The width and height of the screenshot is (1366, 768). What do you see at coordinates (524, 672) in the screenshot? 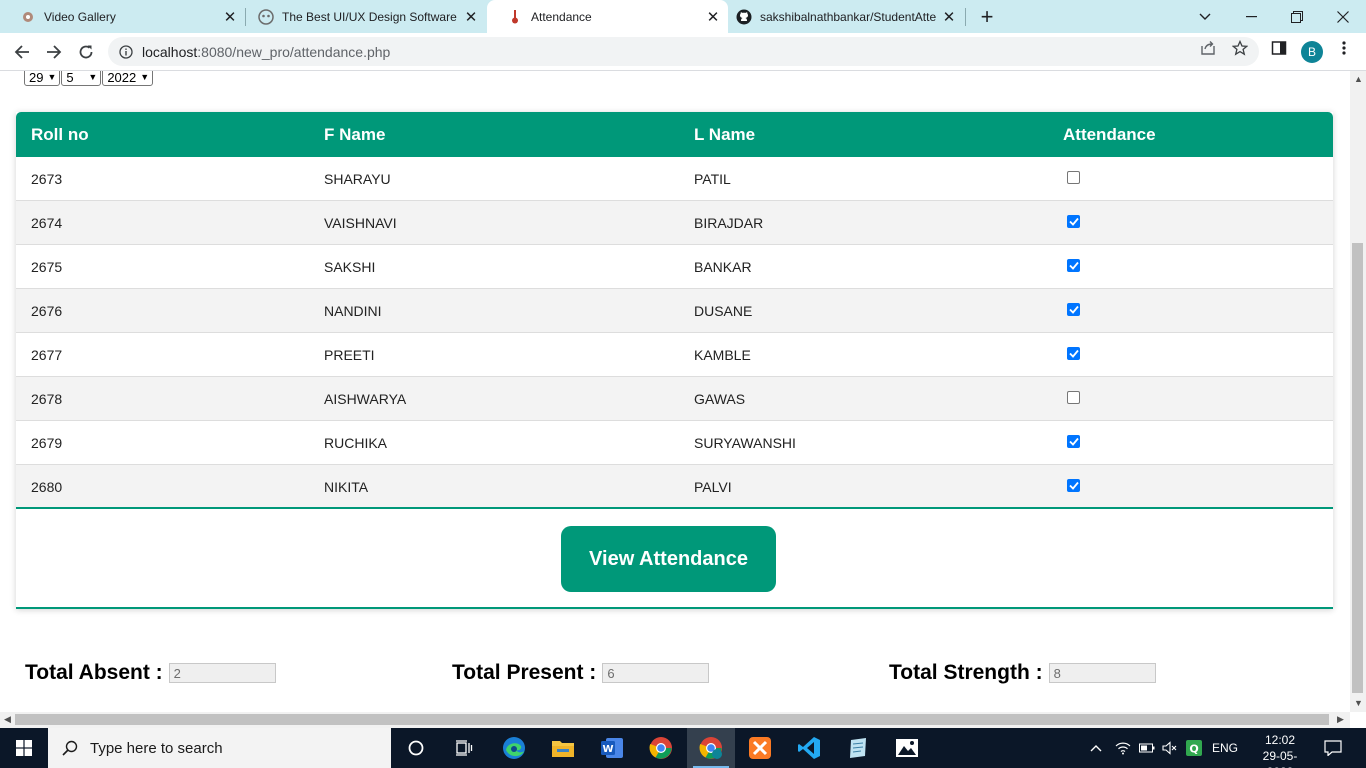
I see `total-present-label: Total Present :` at bounding box center [524, 672].